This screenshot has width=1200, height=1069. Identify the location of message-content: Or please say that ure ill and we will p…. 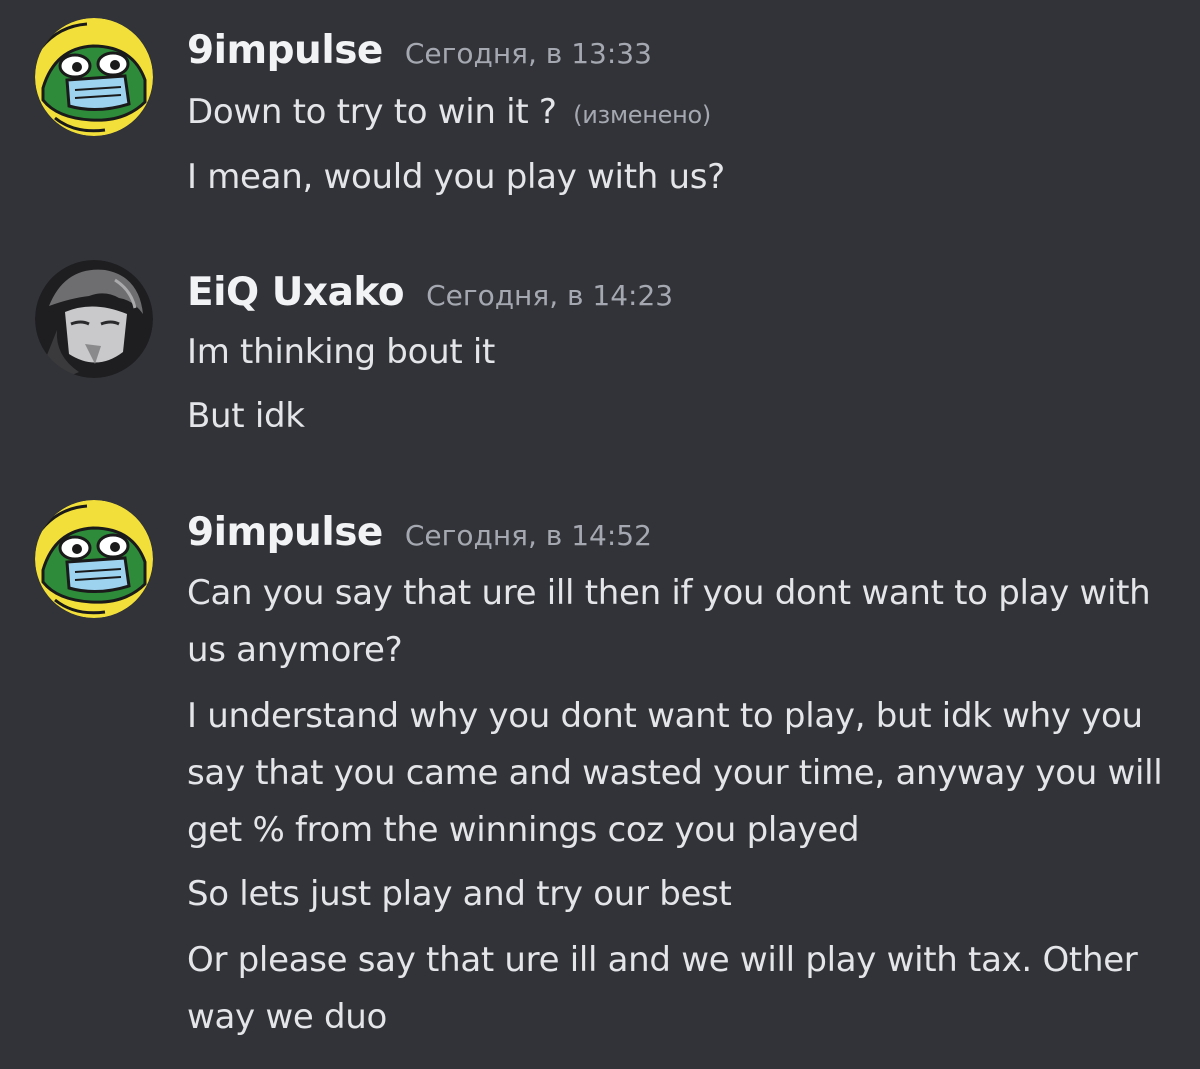
(662, 988).